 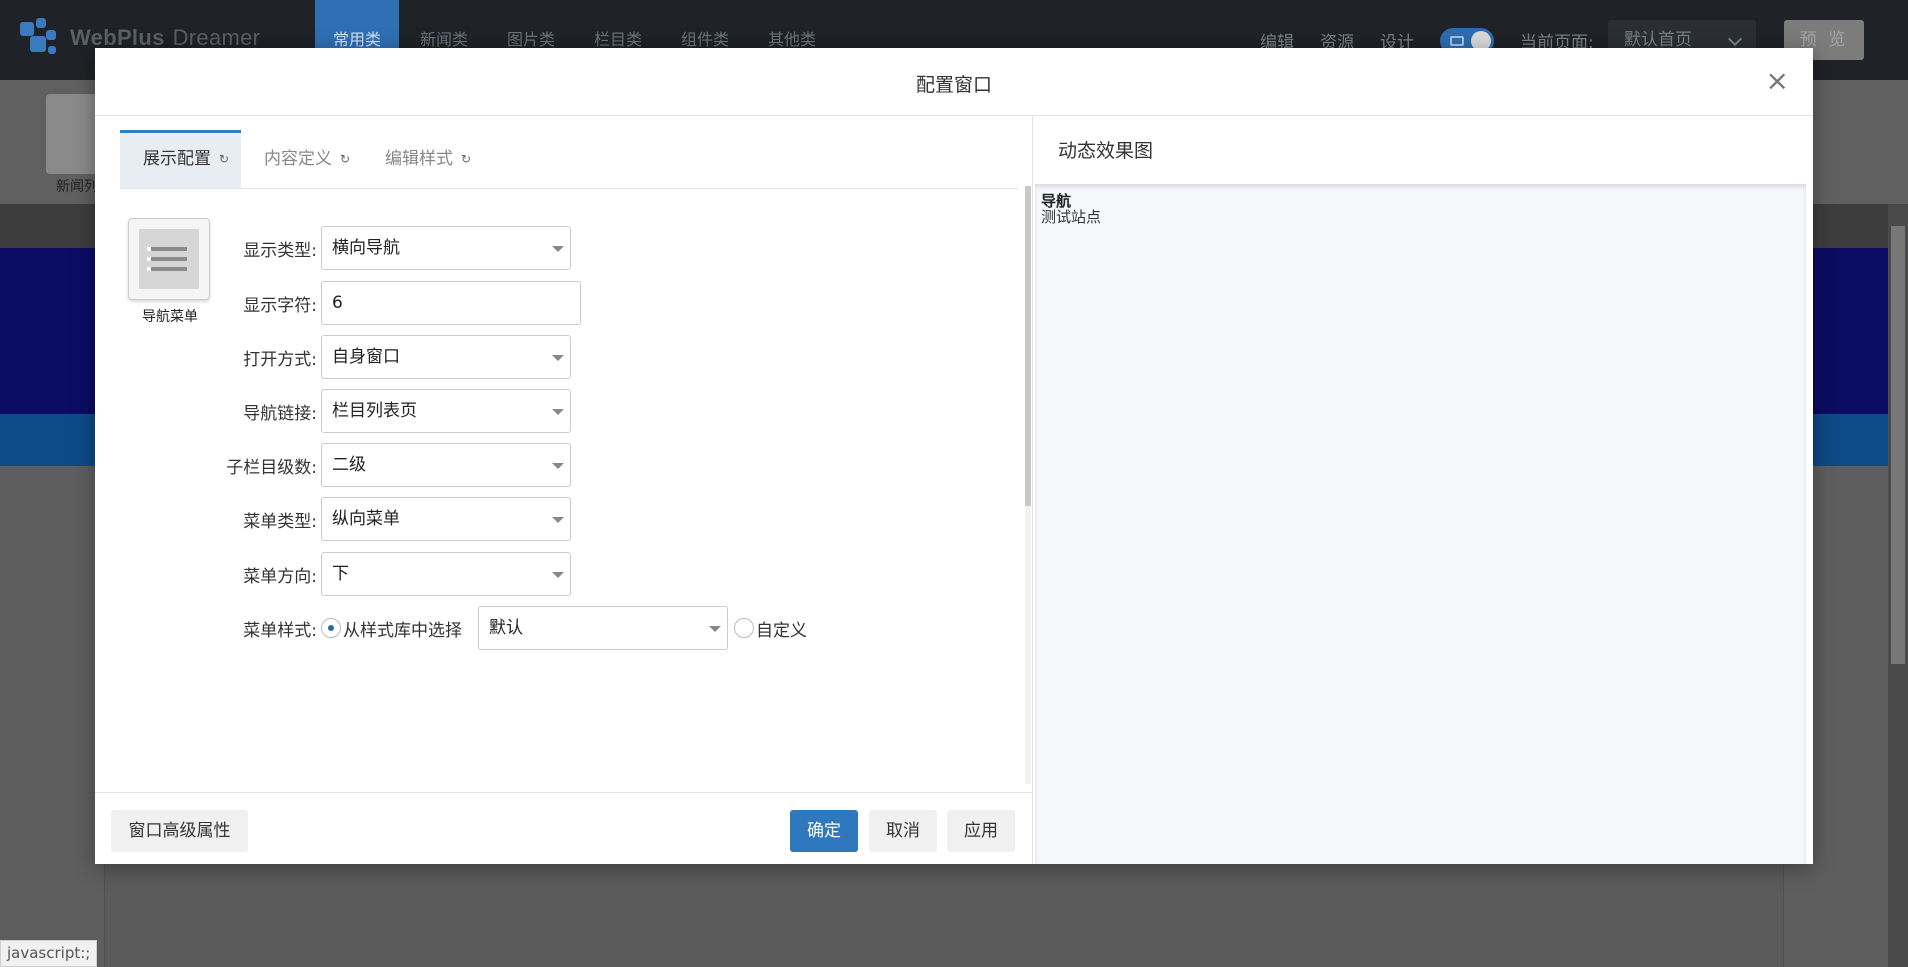 What do you see at coordinates (331, 628) in the screenshot?
I see `style-library-radio` at bounding box center [331, 628].